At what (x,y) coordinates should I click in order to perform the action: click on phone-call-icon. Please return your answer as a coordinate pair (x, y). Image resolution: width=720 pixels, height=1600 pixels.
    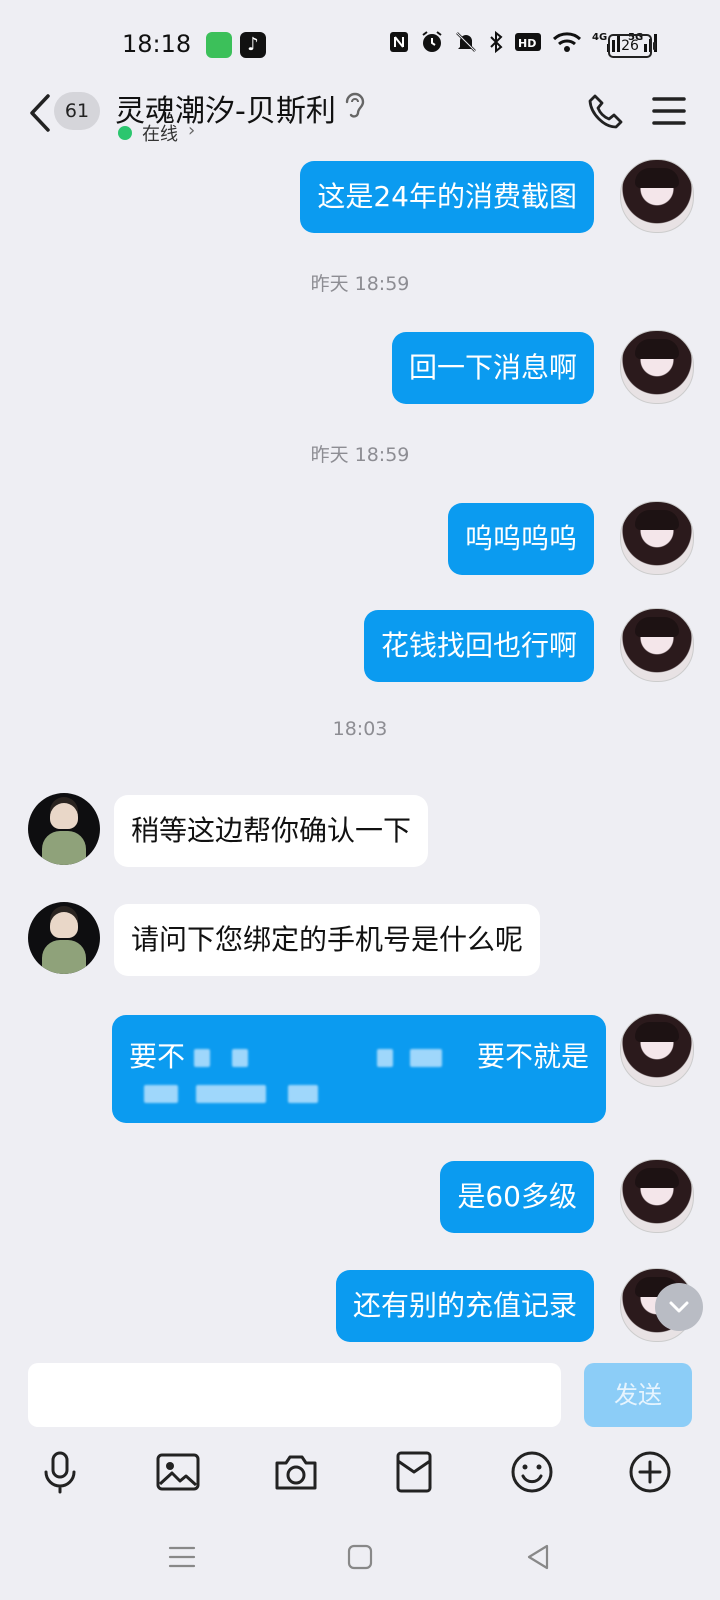
    Looking at the image, I should click on (606, 112).